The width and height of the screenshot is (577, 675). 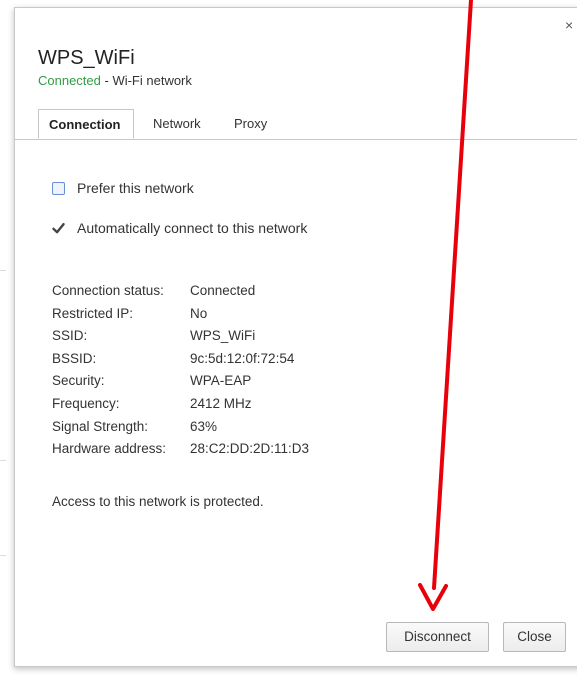 What do you see at coordinates (223, 290) in the screenshot?
I see `info-value: Connected` at bounding box center [223, 290].